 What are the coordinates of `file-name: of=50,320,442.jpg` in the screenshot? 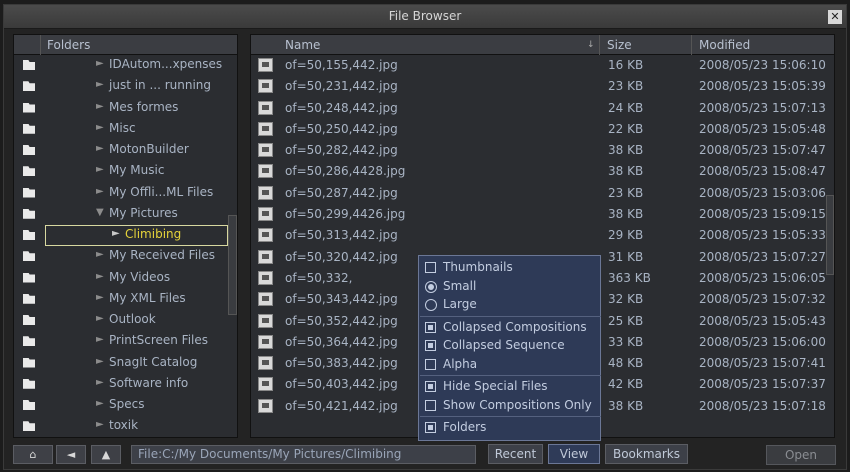 It's located at (341, 256).